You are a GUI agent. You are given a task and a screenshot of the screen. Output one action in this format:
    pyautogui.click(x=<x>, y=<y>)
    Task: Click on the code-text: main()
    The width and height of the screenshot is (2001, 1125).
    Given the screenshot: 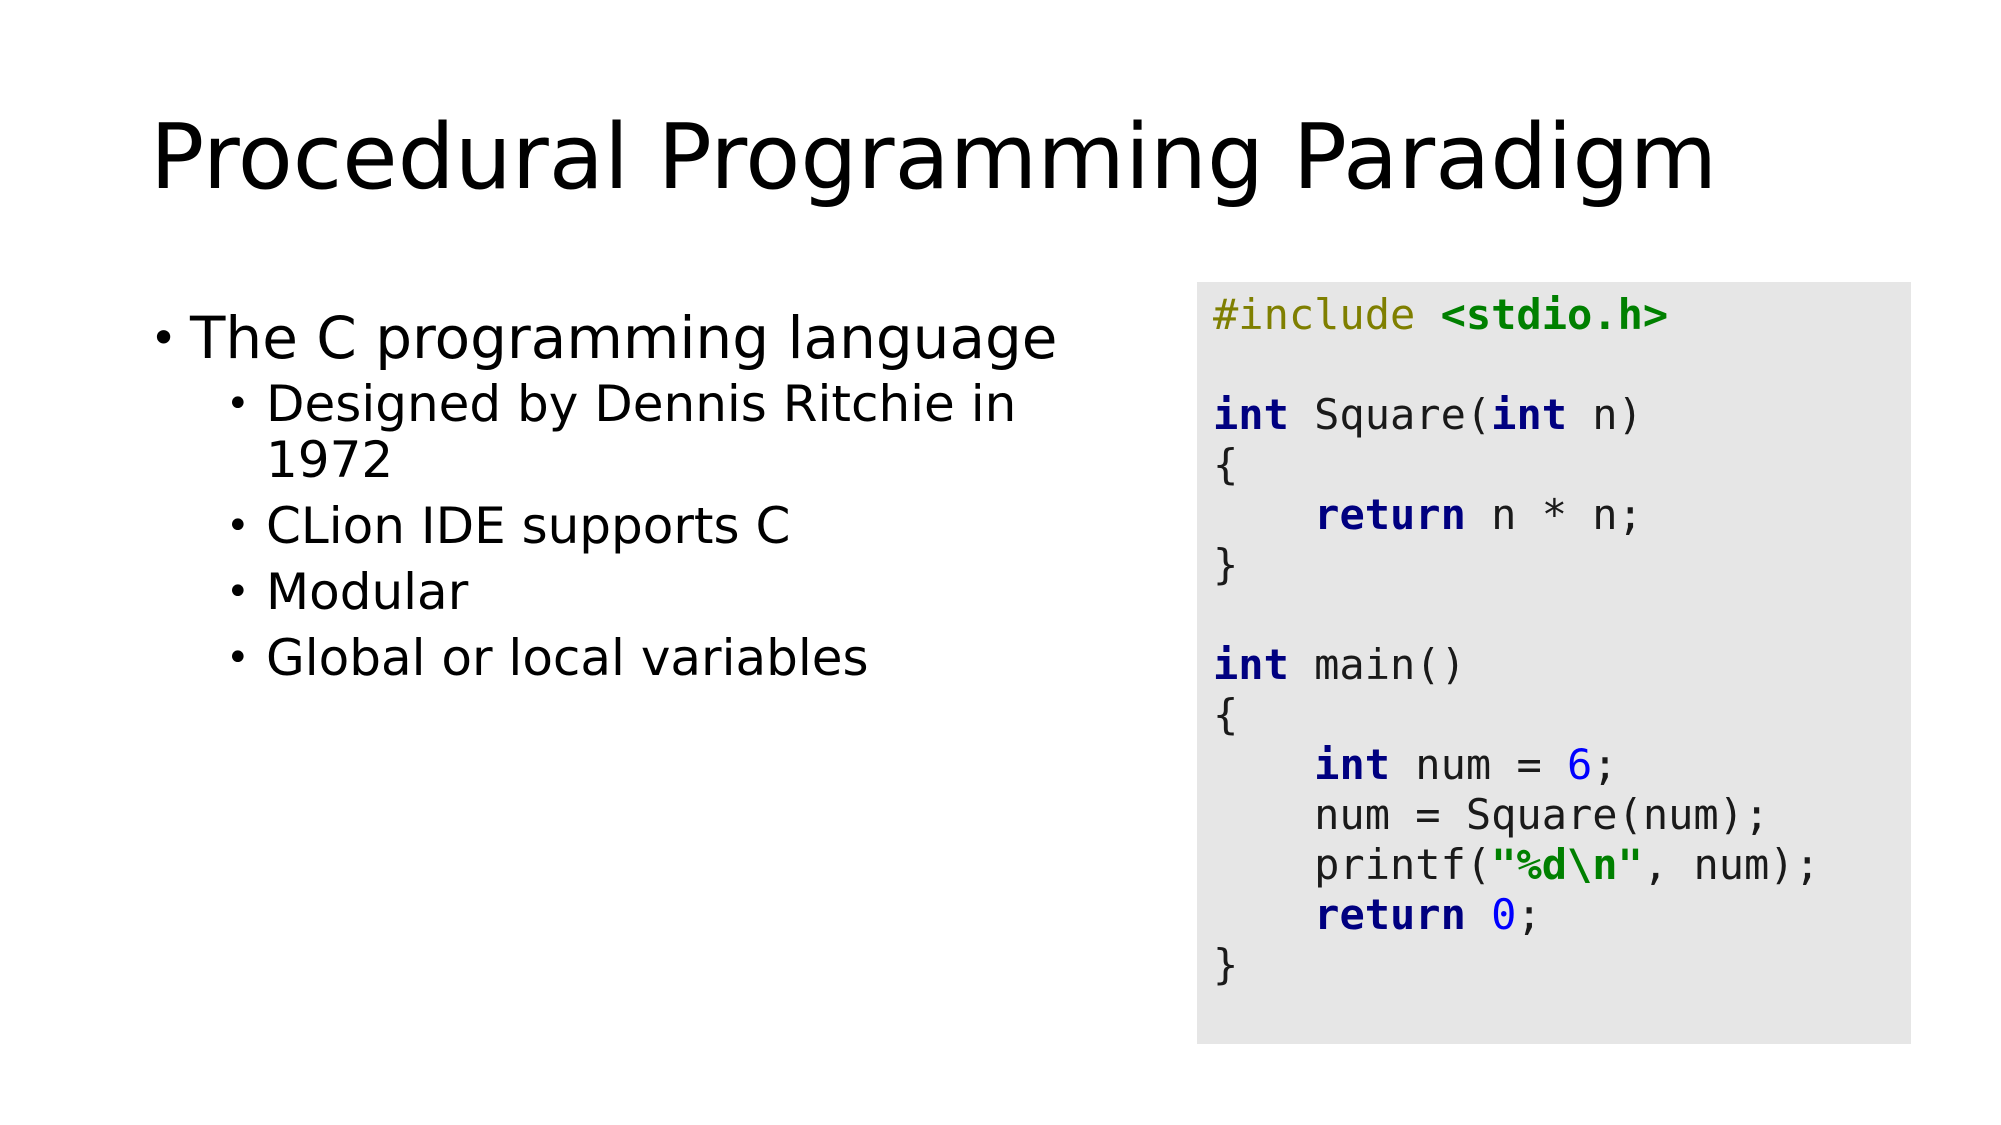 What is the action you would take?
    pyautogui.click(x=1377, y=664)
    